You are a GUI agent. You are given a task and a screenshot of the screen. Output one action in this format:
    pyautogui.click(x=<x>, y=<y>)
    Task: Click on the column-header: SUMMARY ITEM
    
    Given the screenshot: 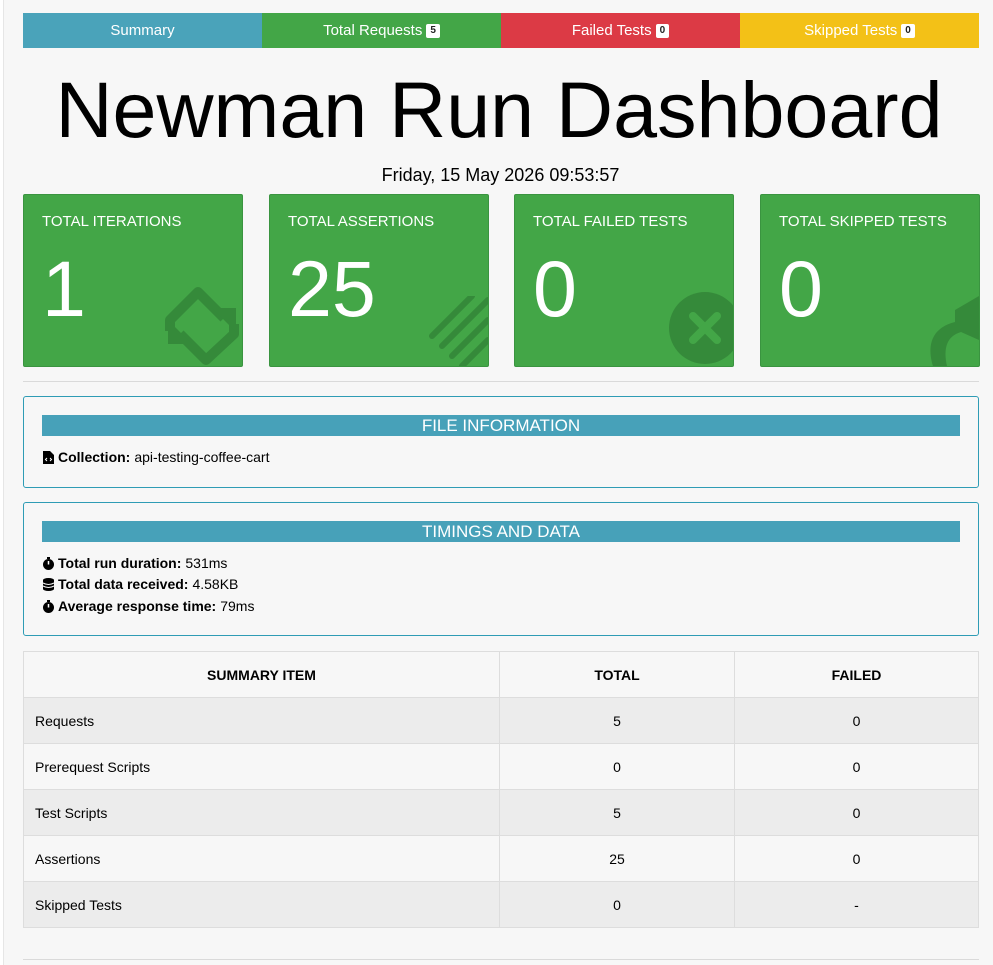 What is the action you would take?
    pyautogui.click(x=261, y=674)
    